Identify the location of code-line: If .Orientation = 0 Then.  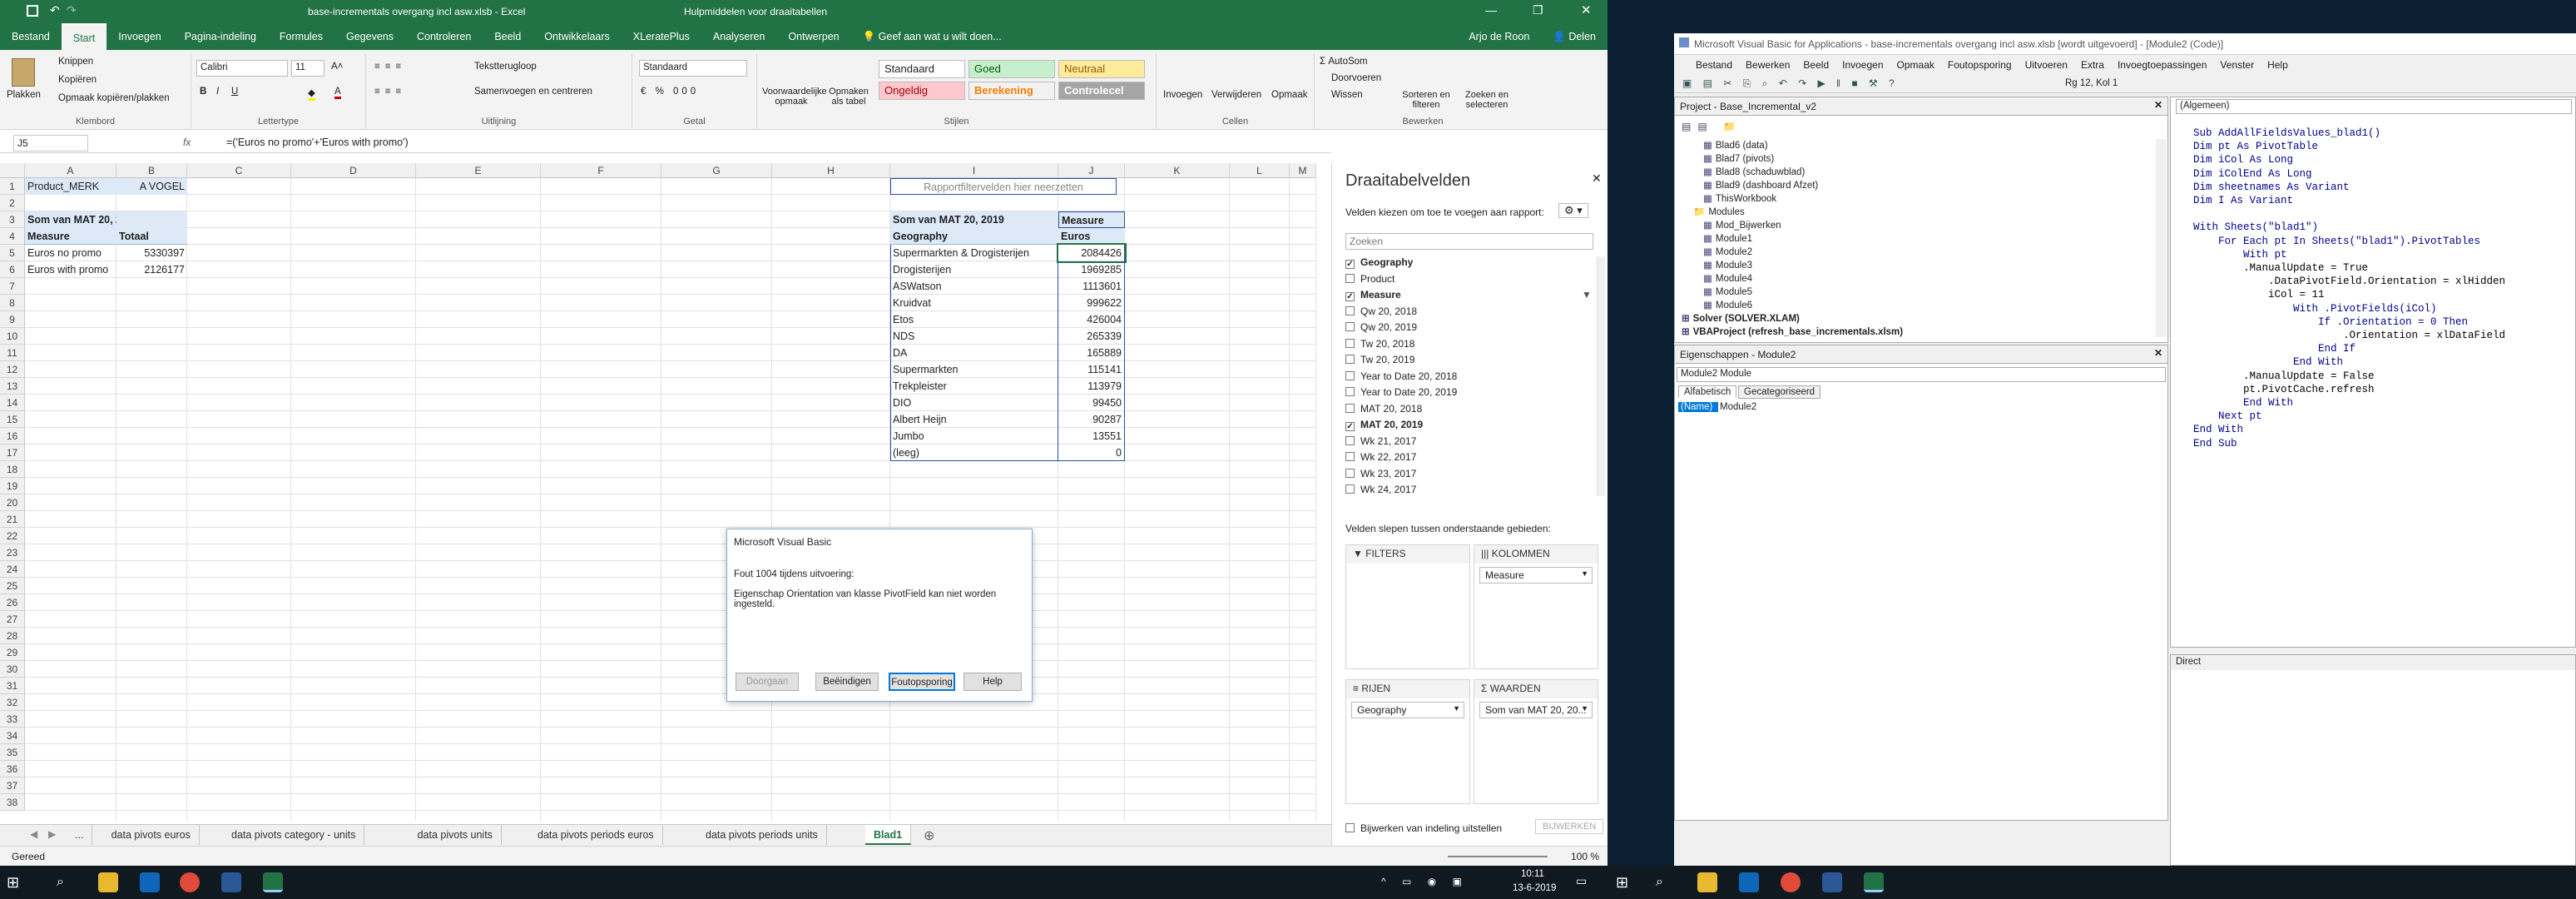
(2331, 322).